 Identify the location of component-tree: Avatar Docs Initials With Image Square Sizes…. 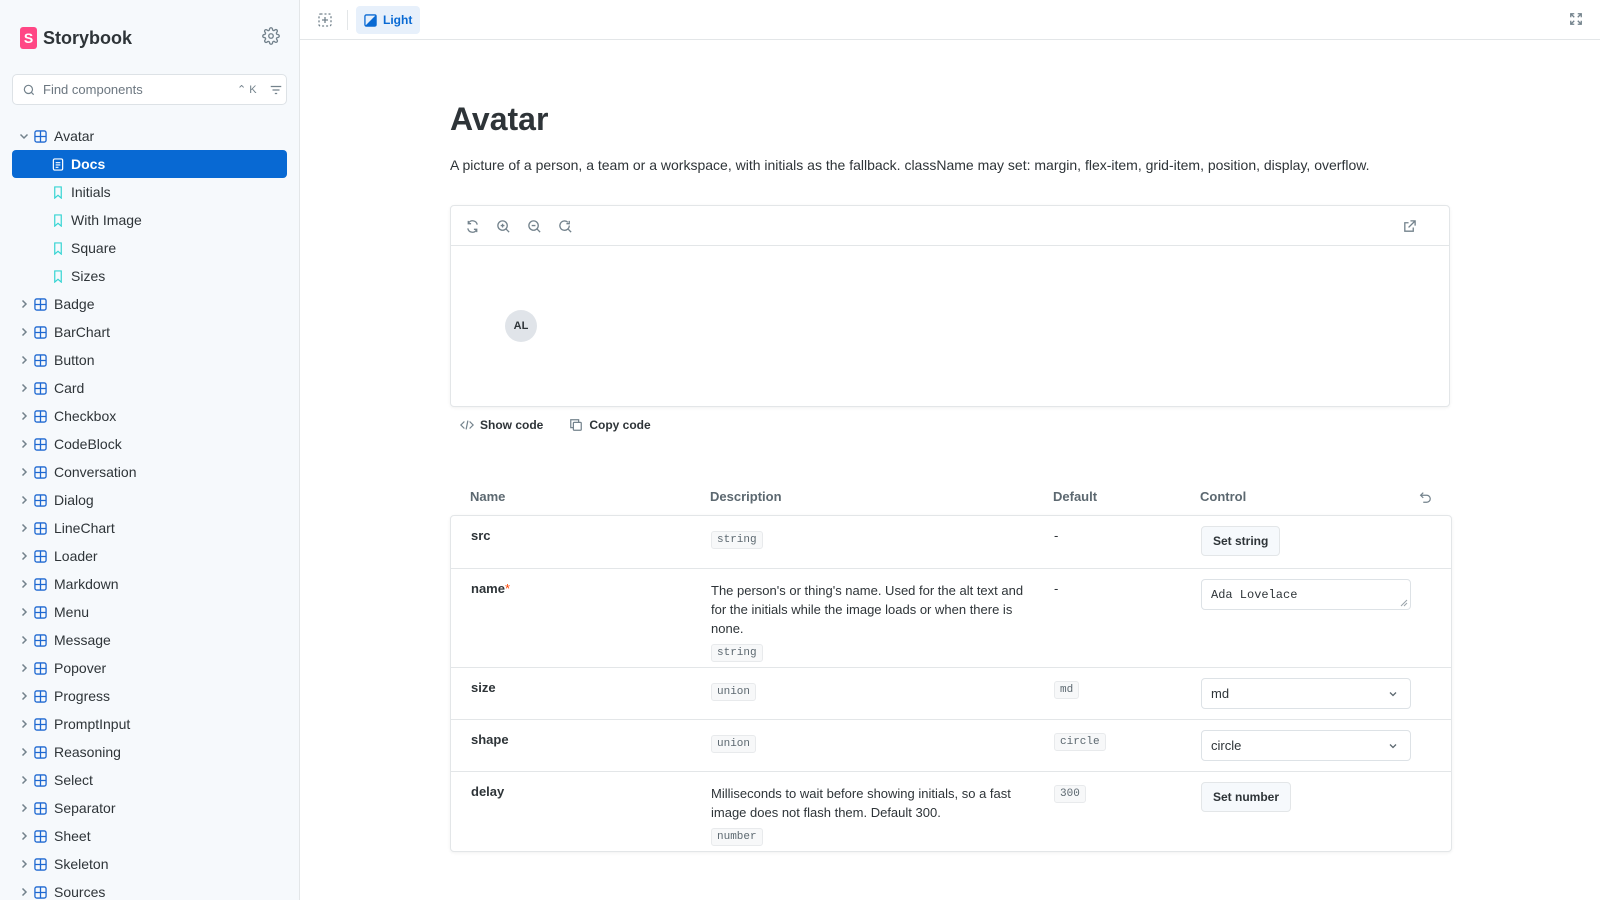
(149, 511).